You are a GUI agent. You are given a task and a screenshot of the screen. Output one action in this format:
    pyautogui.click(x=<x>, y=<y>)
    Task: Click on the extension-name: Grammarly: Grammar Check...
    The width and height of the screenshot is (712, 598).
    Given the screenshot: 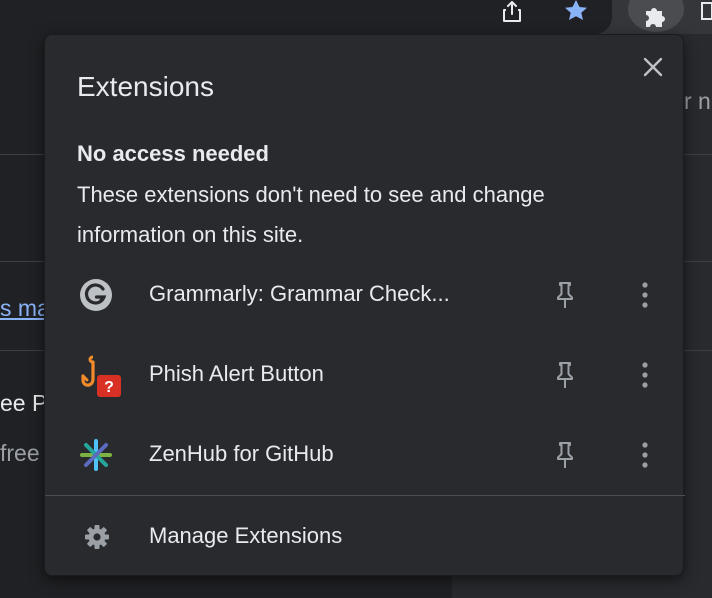 What is the action you would take?
    pyautogui.click(x=299, y=293)
    